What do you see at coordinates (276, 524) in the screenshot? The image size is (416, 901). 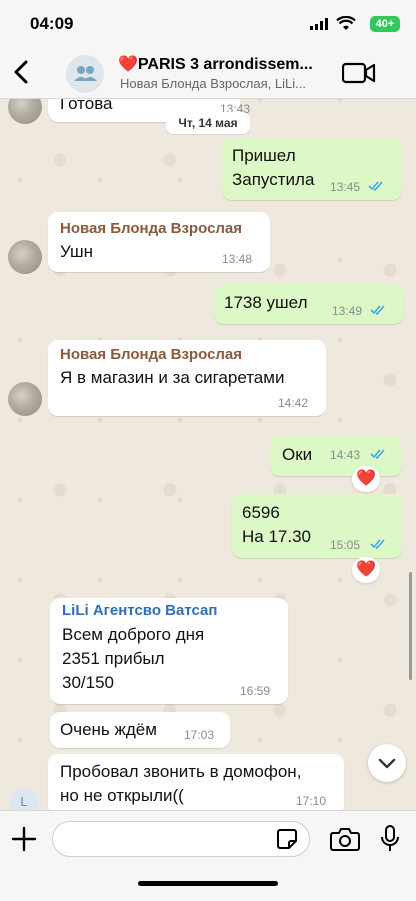 I see `message-text: 6596 На 17.30` at bounding box center [276, 524].